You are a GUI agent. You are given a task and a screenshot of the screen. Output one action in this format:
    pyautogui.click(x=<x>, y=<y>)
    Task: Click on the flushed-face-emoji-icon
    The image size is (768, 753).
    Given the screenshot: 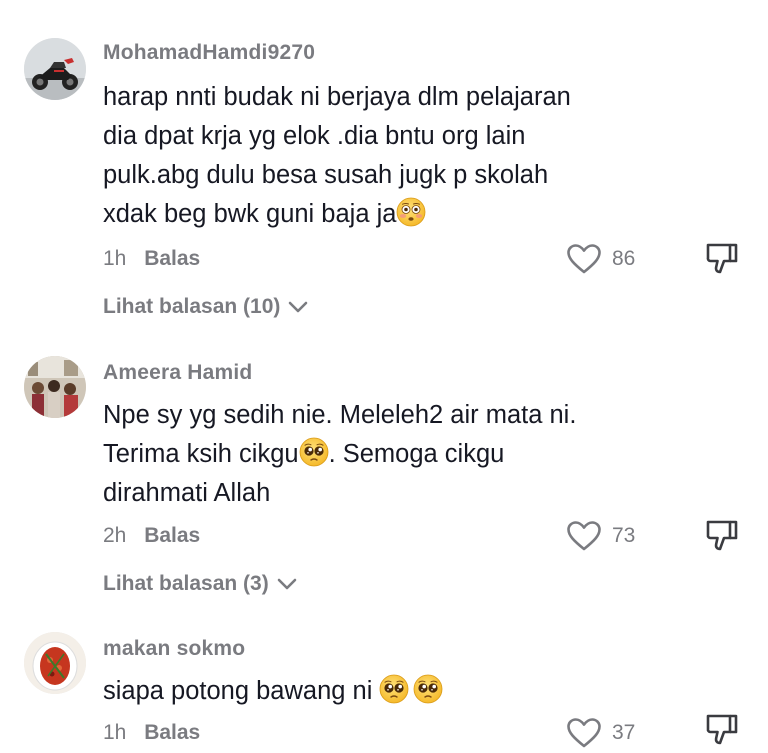 What is the action you would take?
    pyautogui.click(x=411, y=212)
    